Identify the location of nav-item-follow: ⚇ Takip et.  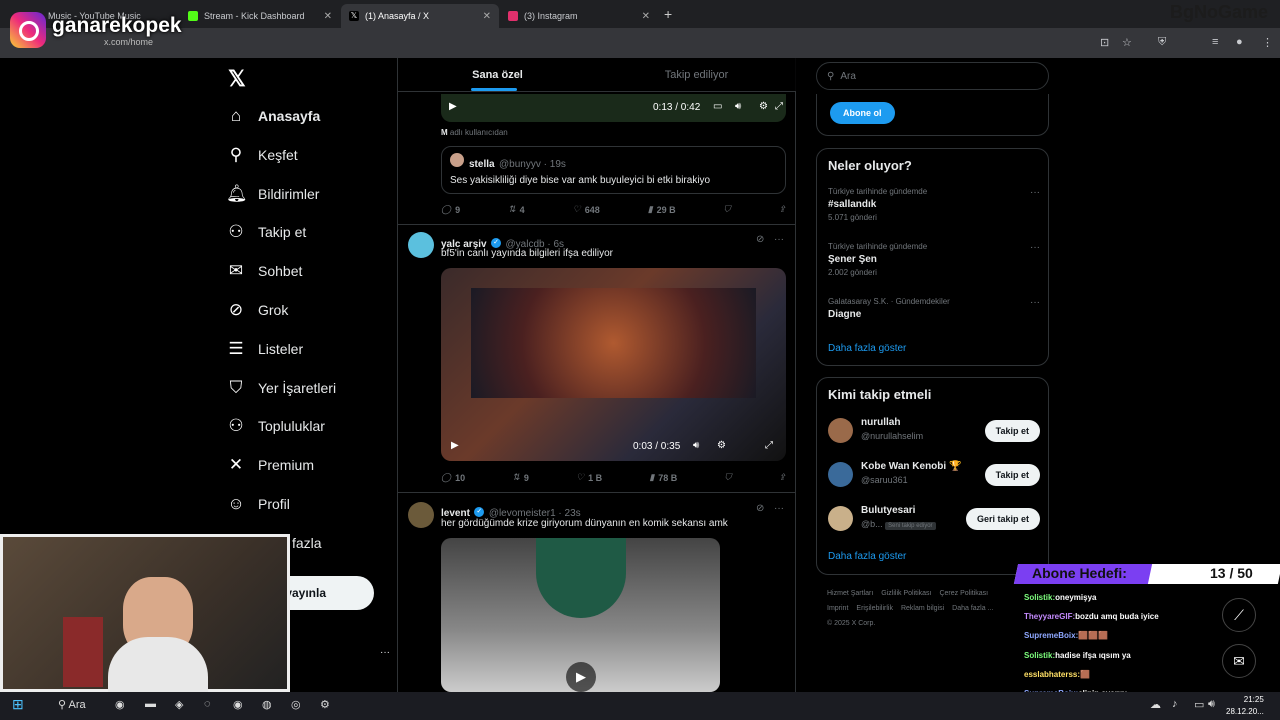
(266, 232).